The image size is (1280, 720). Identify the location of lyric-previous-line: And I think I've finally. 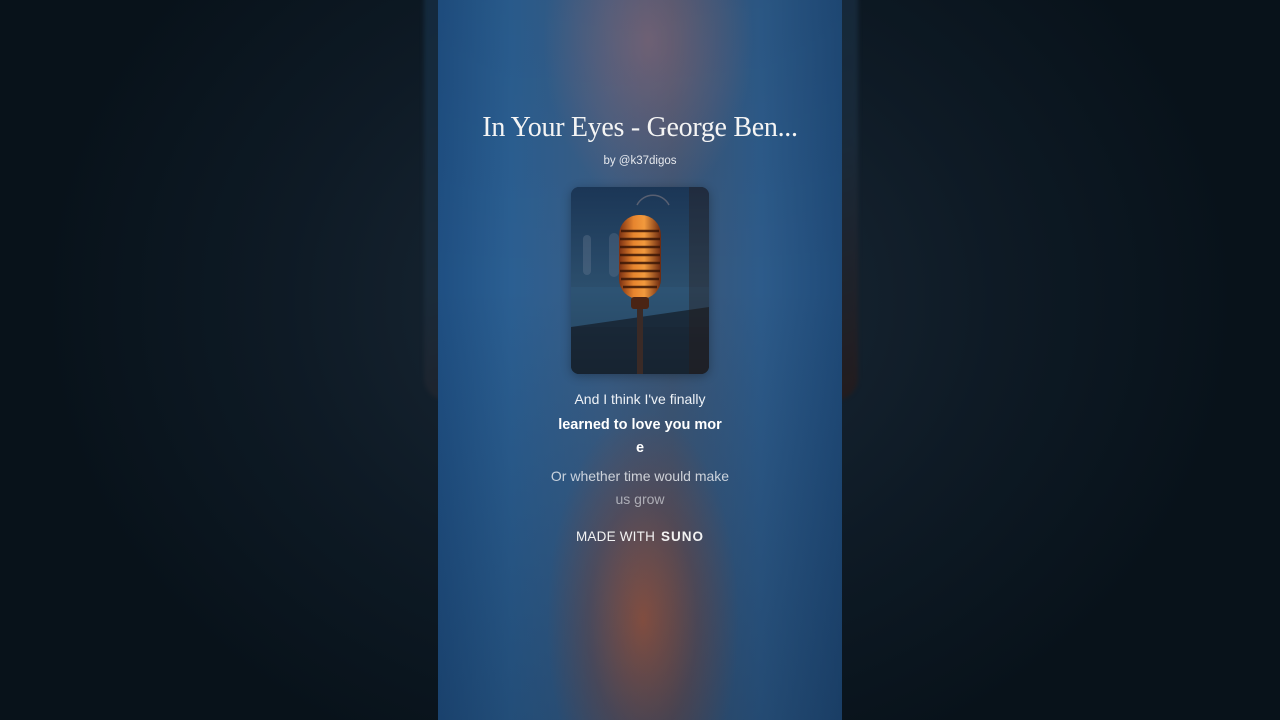
(640, 399).